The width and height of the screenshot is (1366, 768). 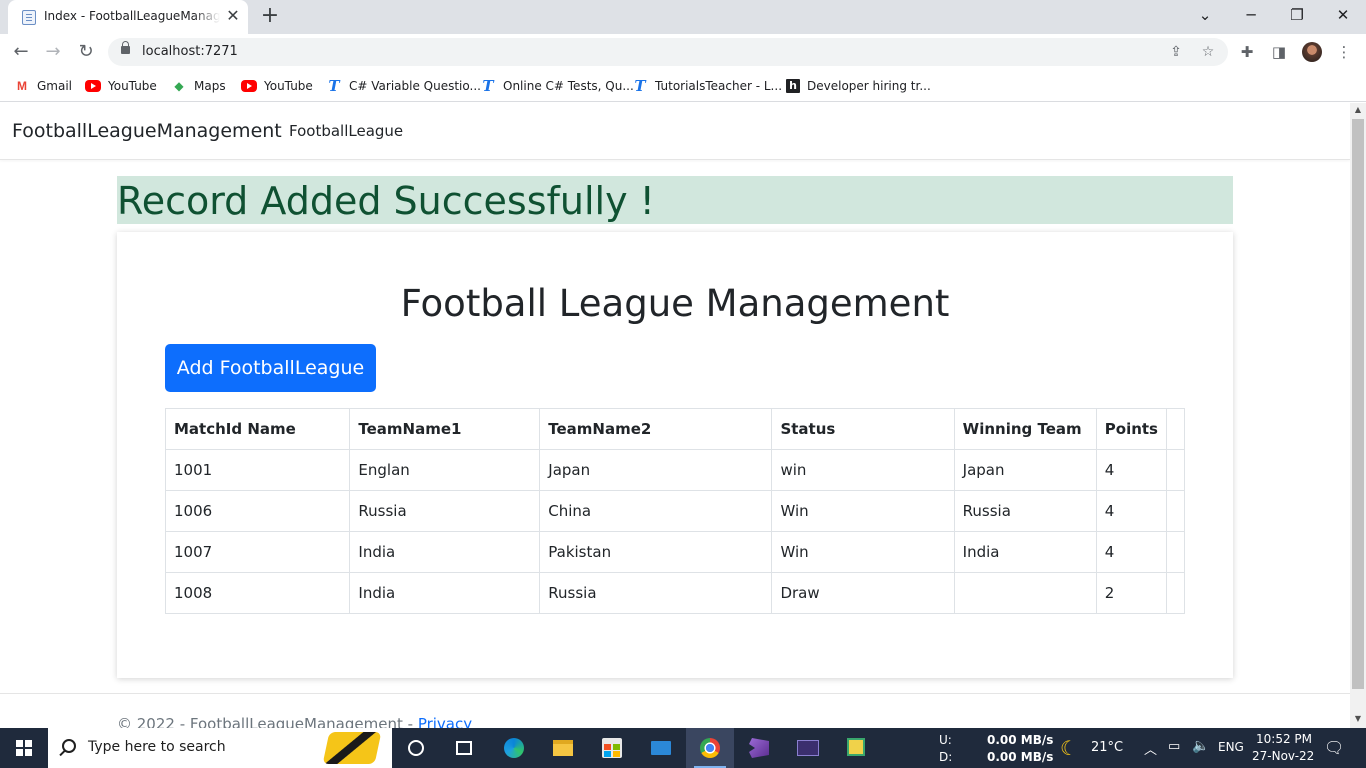 I want to click on taskbar-terminal, so click(x=808, y=748).